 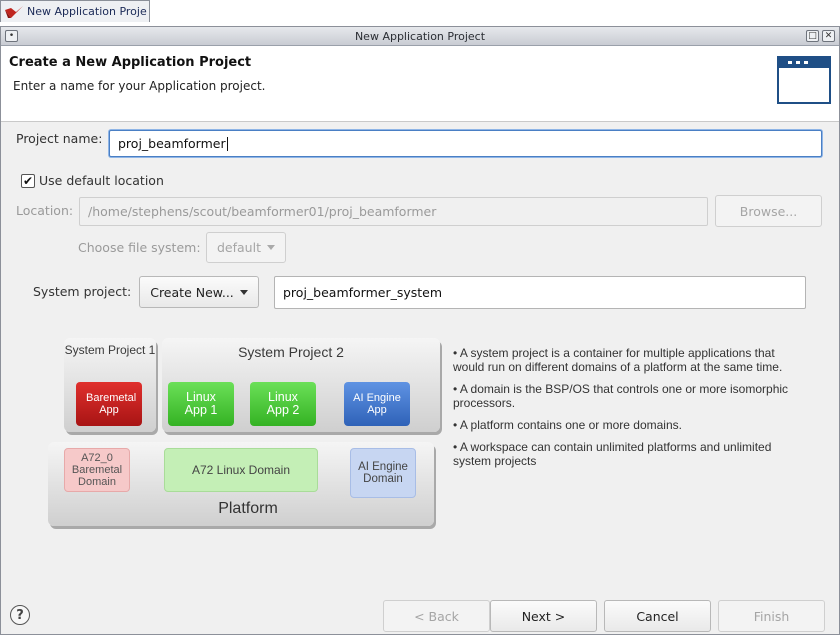 What do you see at coordinates (363, 292) in the screenshot?
I see `system-project-name-value: proj_beamformer_system` at bounding box center [363, 292].